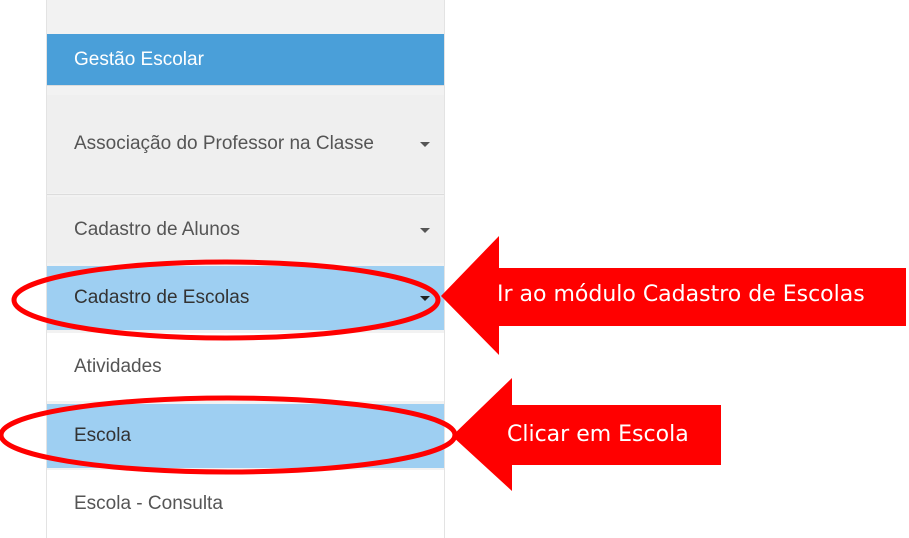 The width and height of the screenshot is (909, 538). What do you see at coordinates (598, 434) in the screenshot?
I see `annotation-callout-2: Clicar em Escola` at bounding box center [598, 434].